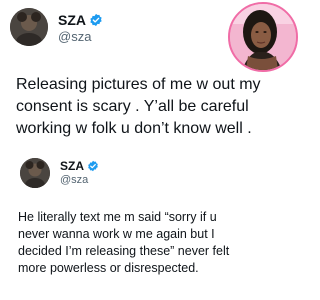 This screenshot has height=300, width=320. I want to click on inset-photo, so click(263, 37).